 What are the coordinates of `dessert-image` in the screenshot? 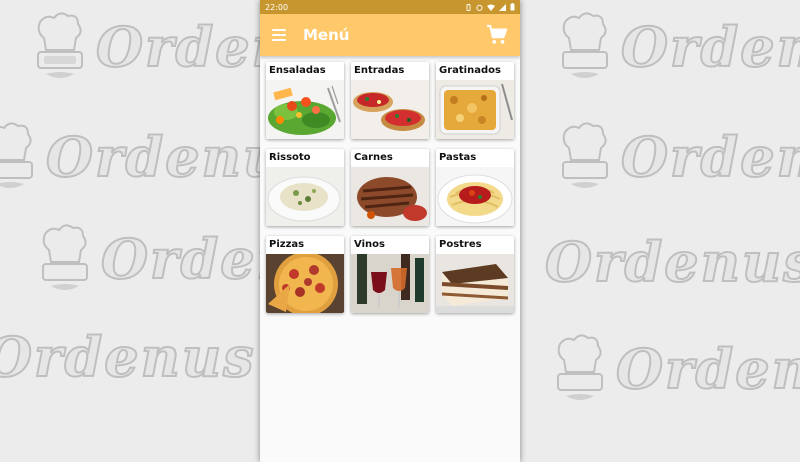 It's located at (475, 283).